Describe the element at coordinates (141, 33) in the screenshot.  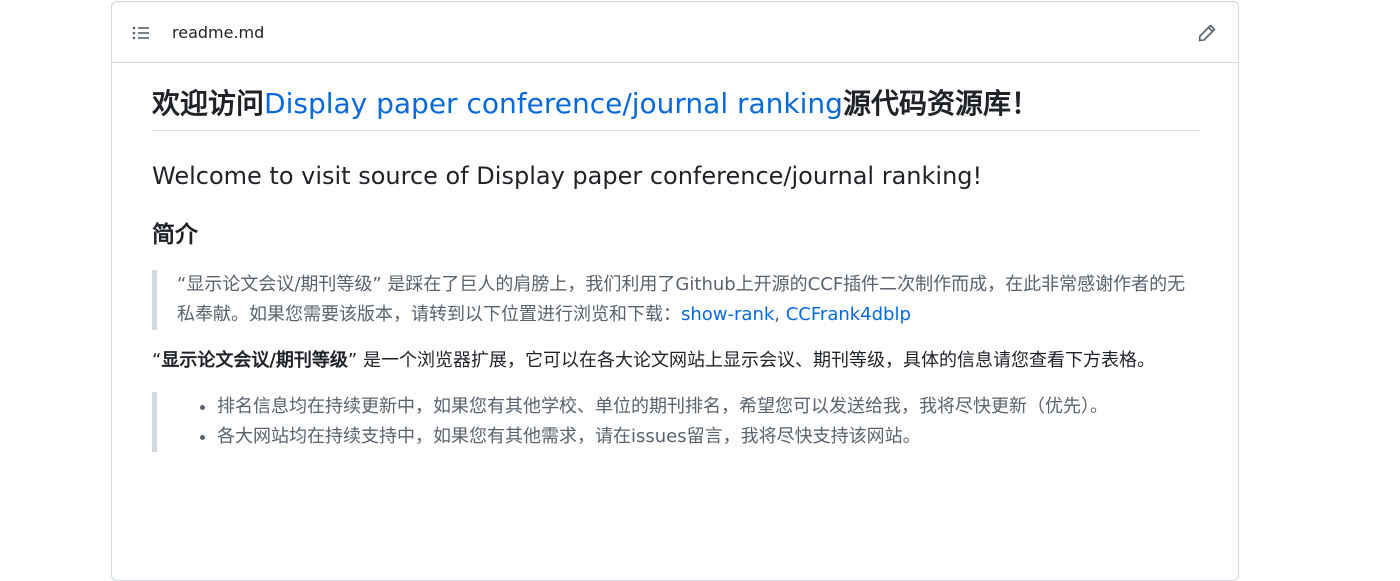
I see `list-unordered-icon` at that location.